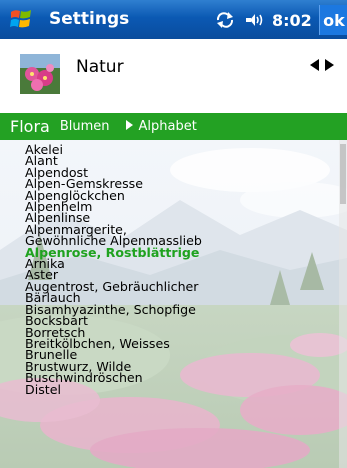  Describe the element at coordinates (85, 126) in the screenshot. I see `tab-blumen: Blumen` at that location.